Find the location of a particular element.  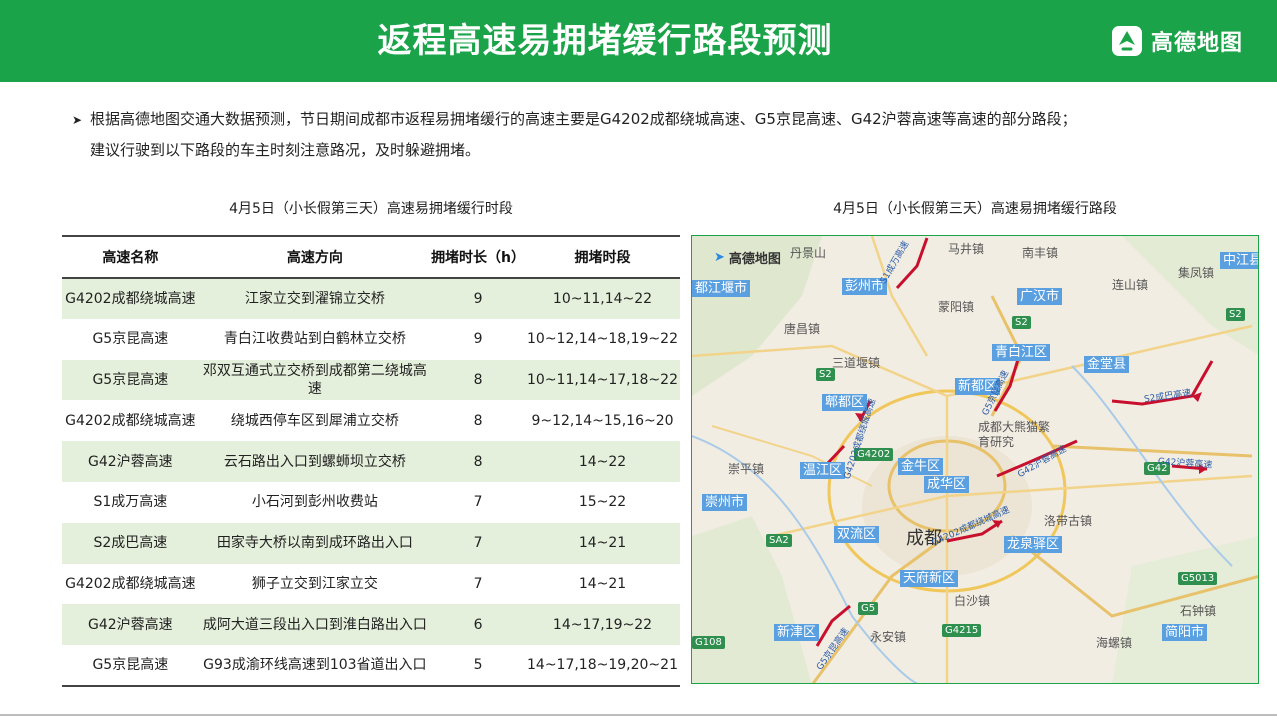

cell-direction: 小石河到彭州收费站 is located at coordinates (314, 502).